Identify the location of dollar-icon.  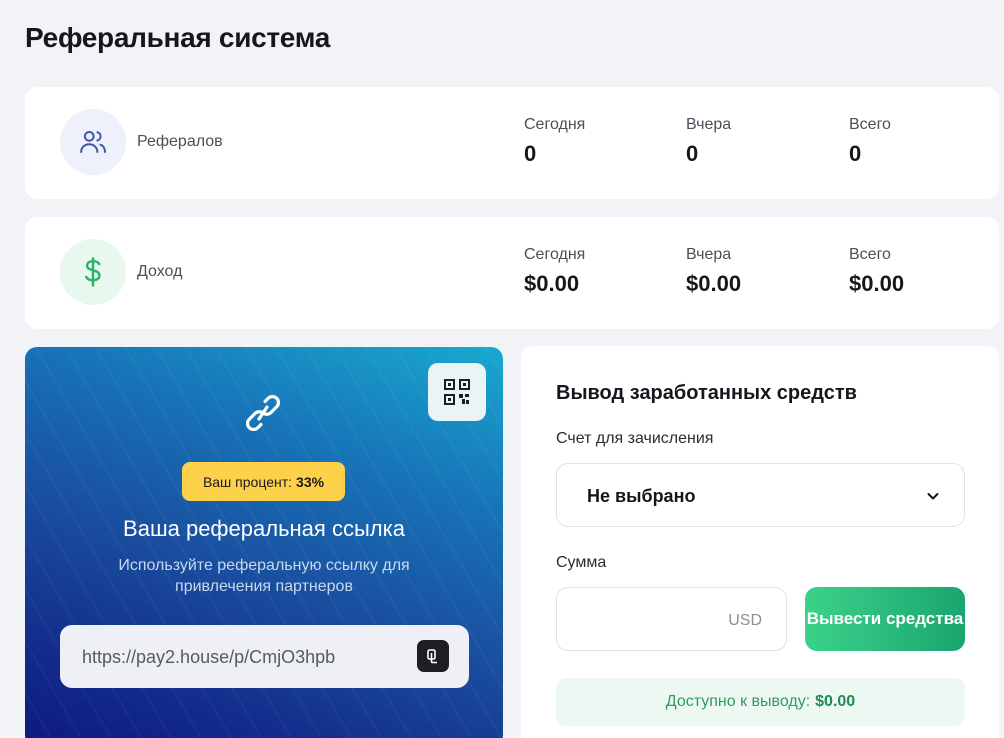
(93, 272).